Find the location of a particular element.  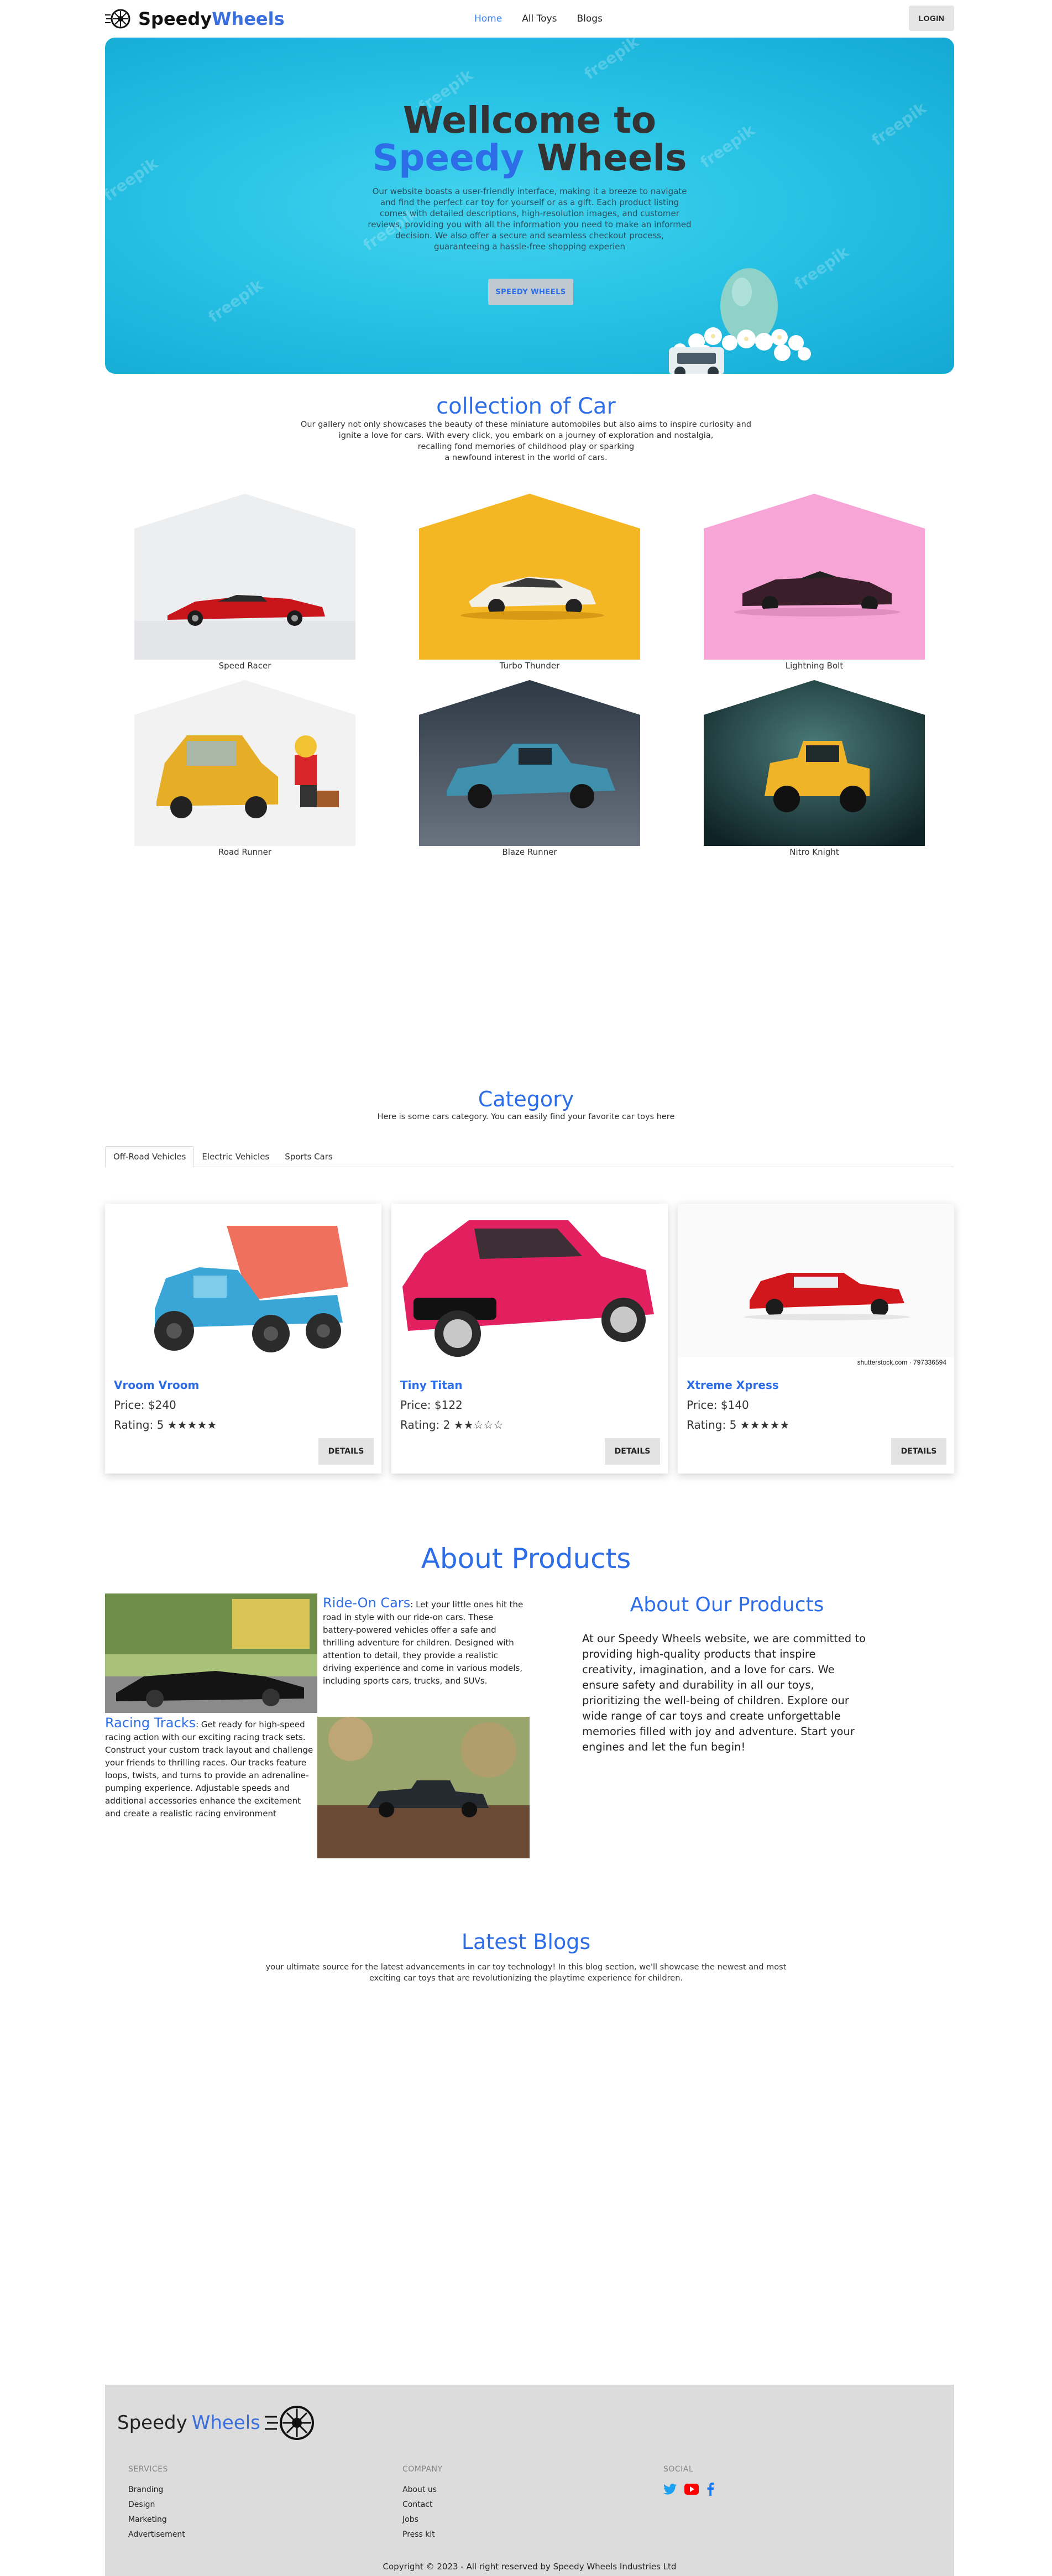

footer-link: Design is located at coordinates (156, 2504).